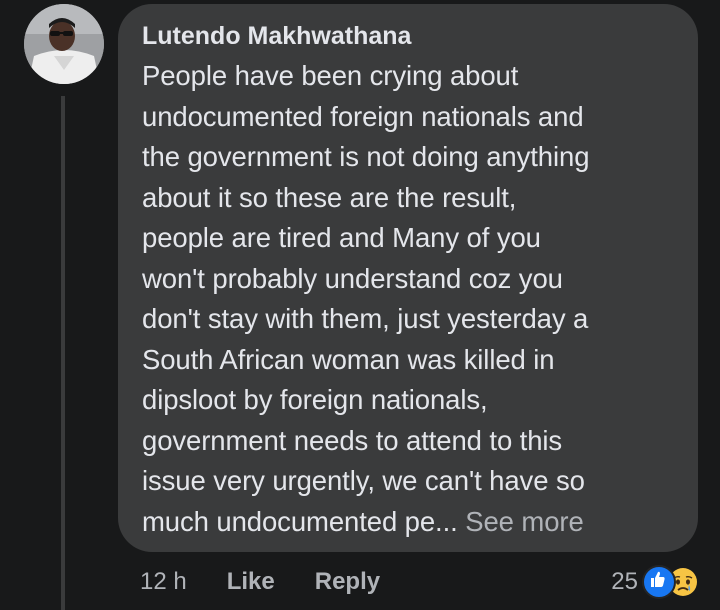 The width and height of the screenshot is (720, 610). What do you see at coordinates (366, 156) in the screenshot?
I see `comment-line: the government is not doing anything` at bounding box center [366, 156].